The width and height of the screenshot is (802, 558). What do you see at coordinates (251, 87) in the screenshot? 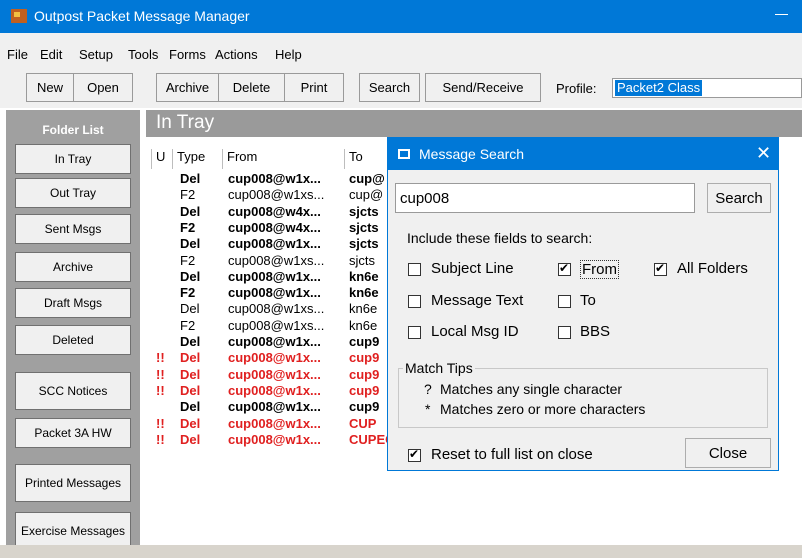
I see `delete-button: Delete` at bounding box center [251, 87].